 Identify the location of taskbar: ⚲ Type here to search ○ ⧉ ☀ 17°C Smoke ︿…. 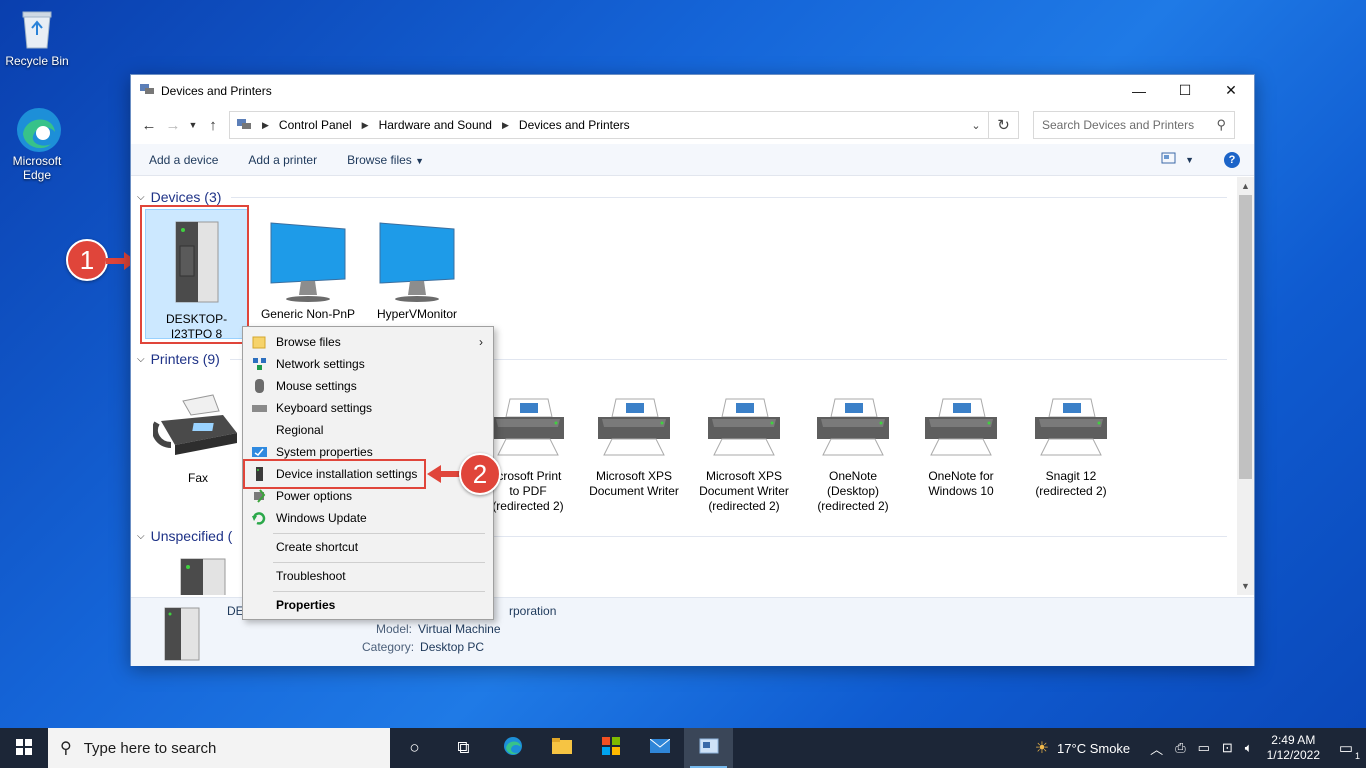
(683, 748).